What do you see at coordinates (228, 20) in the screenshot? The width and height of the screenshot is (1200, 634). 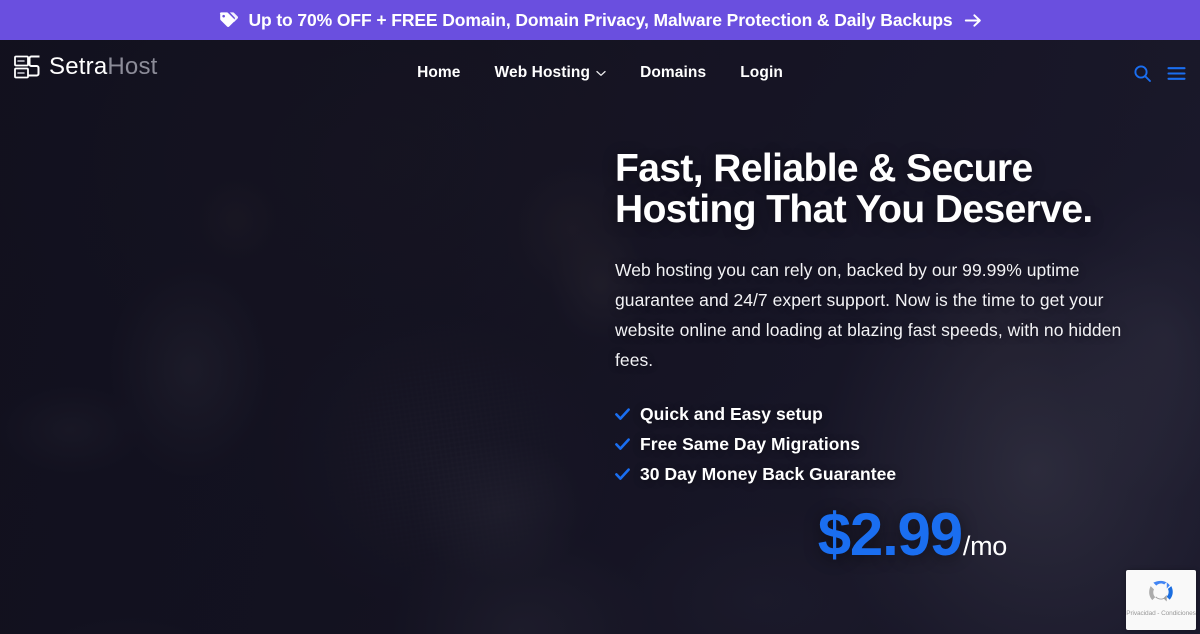 I see `tags-icon` at bounding box center [228, 20].